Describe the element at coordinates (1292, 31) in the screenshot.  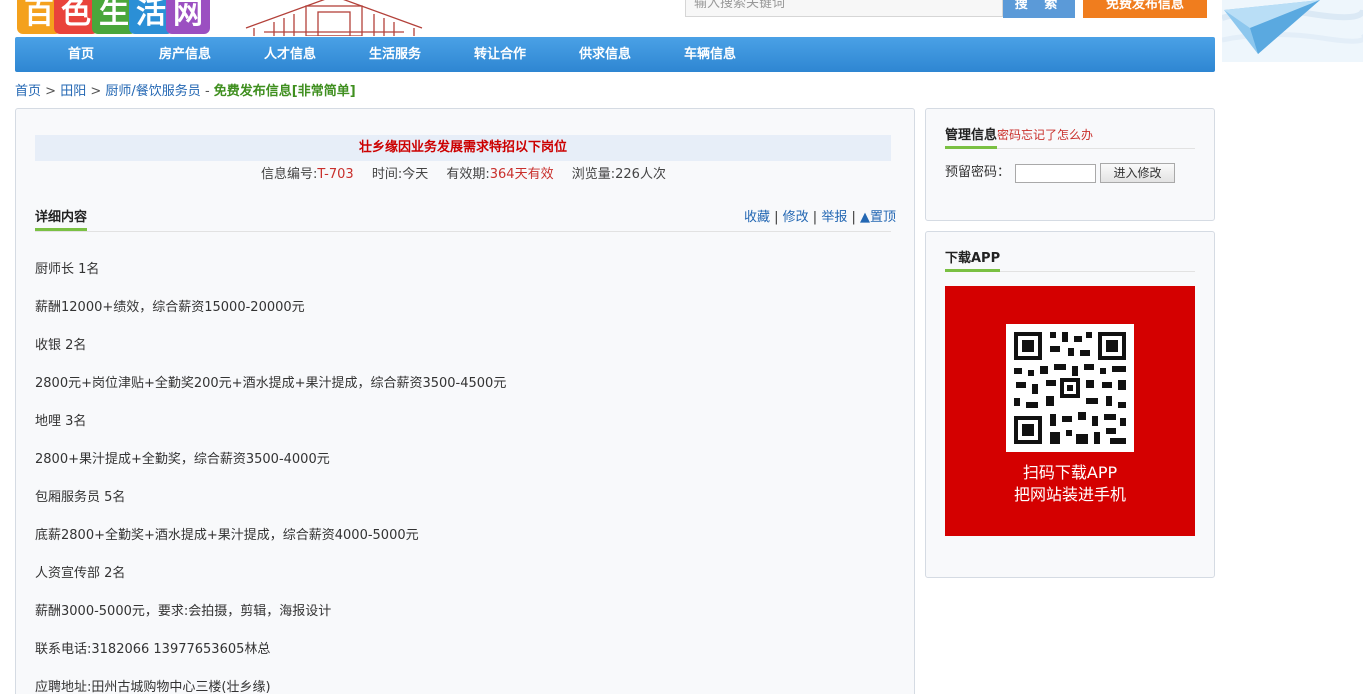
I see `paper-plane-icon` at that location.